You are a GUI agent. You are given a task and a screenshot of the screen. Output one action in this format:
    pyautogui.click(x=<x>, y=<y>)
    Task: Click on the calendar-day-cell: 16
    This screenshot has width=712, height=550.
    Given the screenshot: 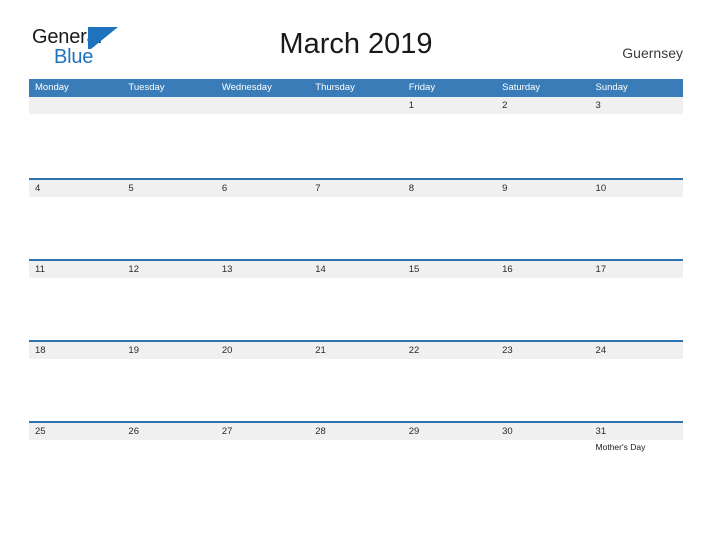 What is the action you would take?
    pyautogui.click(x=543, y=300)
    